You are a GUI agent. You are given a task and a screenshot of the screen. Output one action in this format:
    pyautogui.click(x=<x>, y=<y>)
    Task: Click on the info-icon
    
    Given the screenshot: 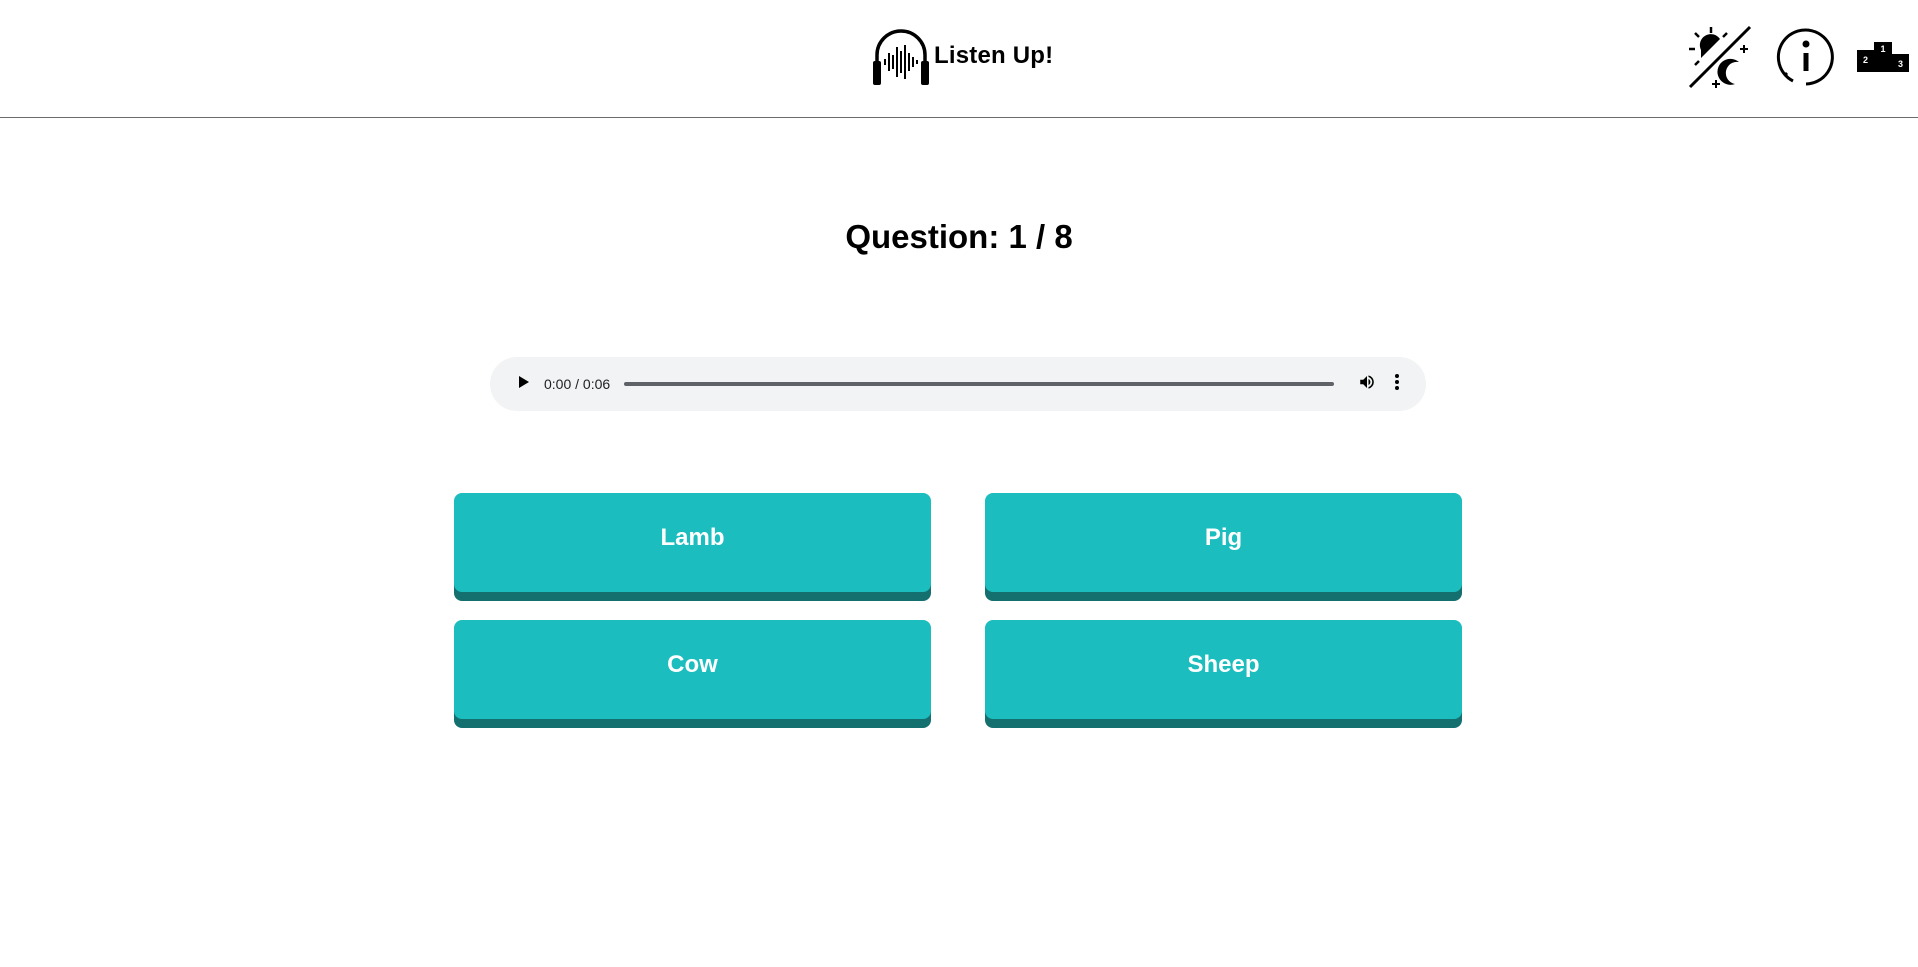 What is the action you would take?
    pyautogui.click(x=1806, y=57)
    